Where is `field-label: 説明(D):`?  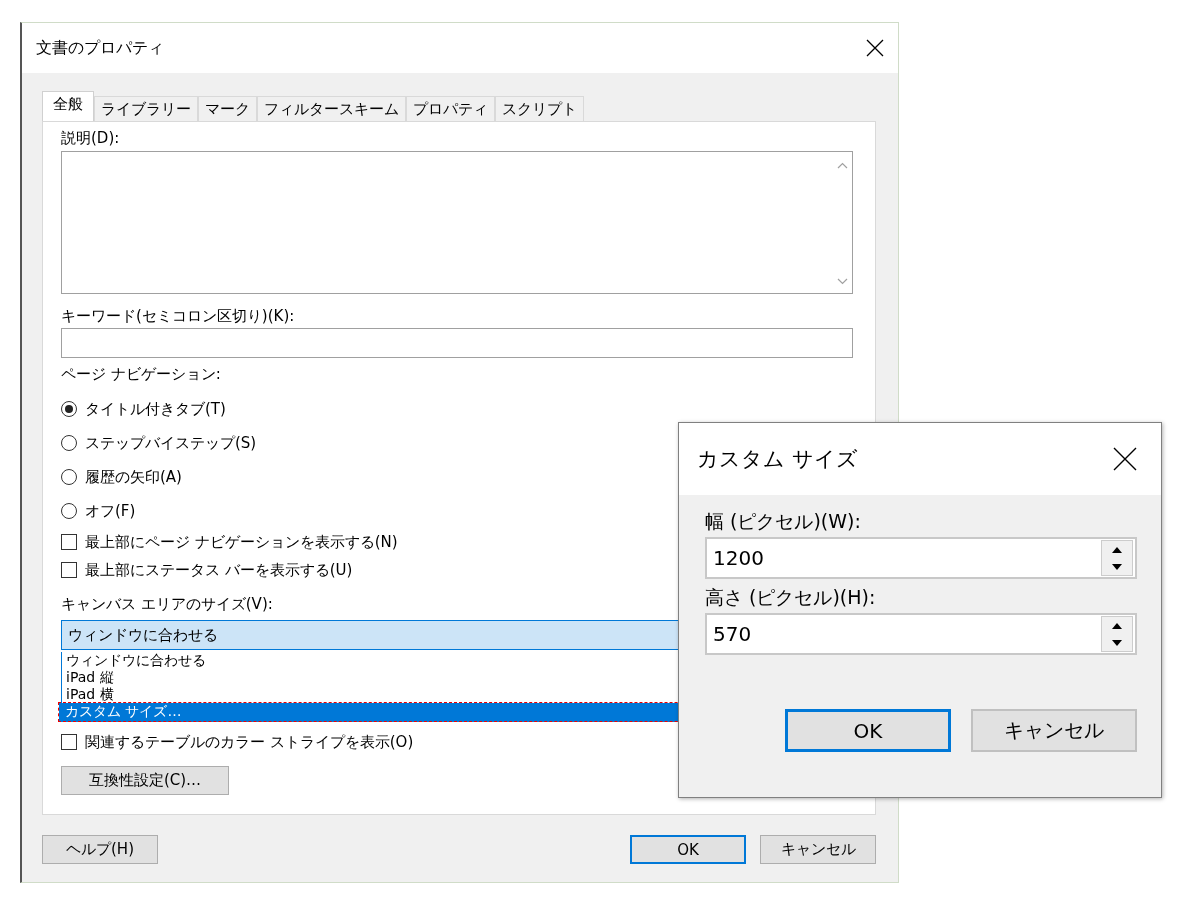
field-label: 説明(D): is located at coordinates (90, 138).